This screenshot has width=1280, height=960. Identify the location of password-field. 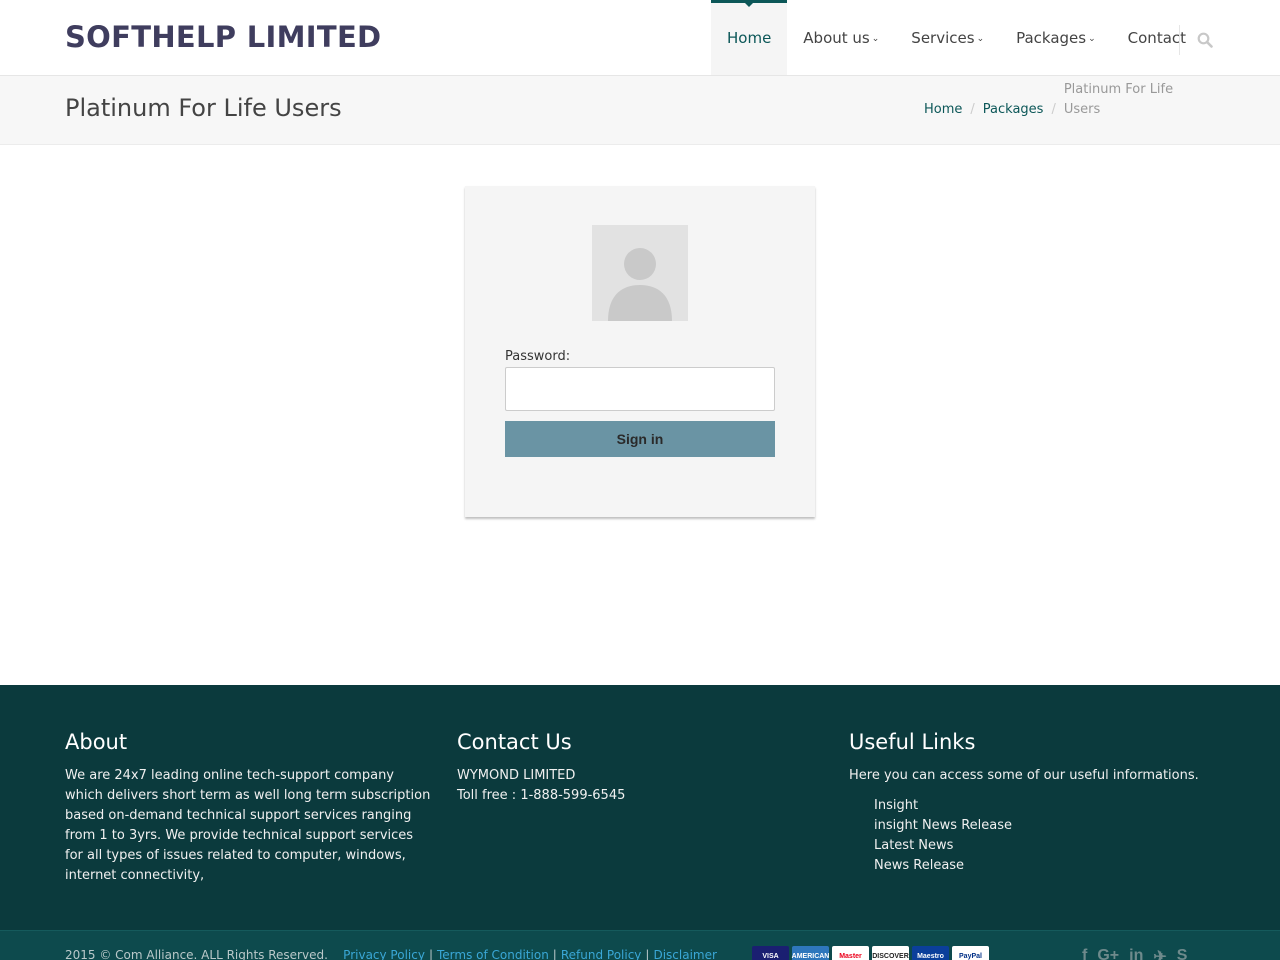
(640, 389).